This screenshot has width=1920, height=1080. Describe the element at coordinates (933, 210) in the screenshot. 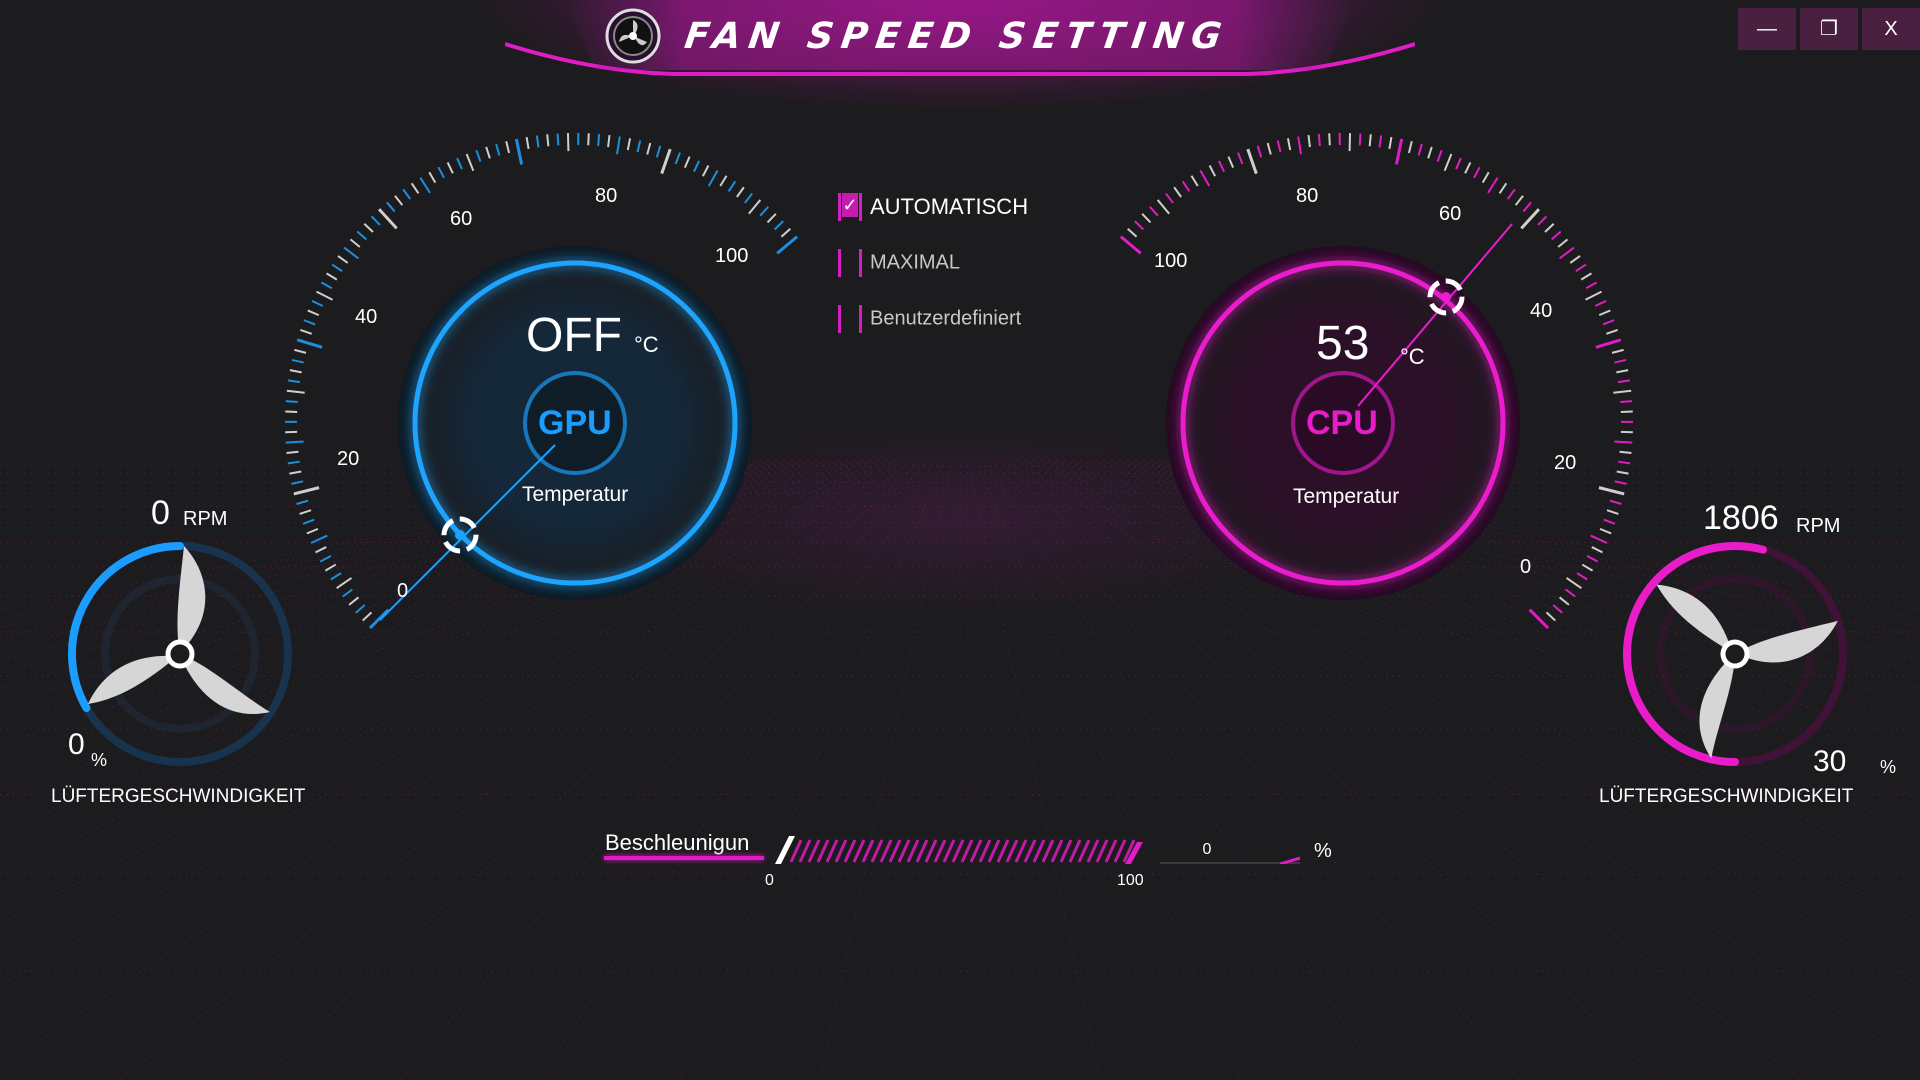

I see `mode-option-automatic: AUTOMATISCH` at that location.